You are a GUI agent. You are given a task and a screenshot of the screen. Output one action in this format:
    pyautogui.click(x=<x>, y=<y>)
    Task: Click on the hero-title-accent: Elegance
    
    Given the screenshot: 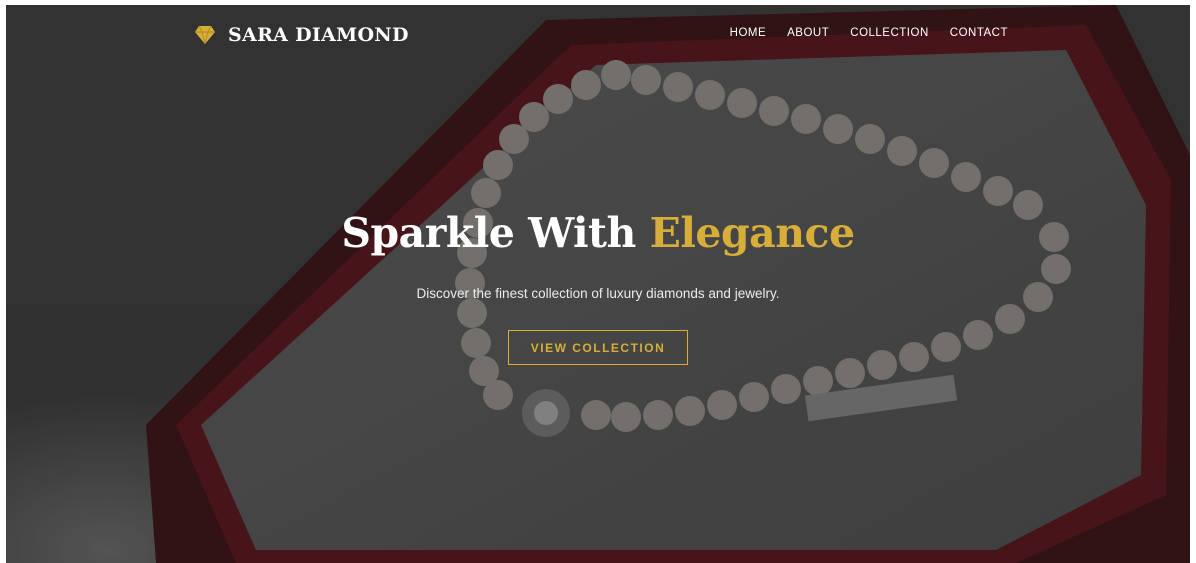 What is the action you would take?
    pyautogui.click(x=752, y=233)
    